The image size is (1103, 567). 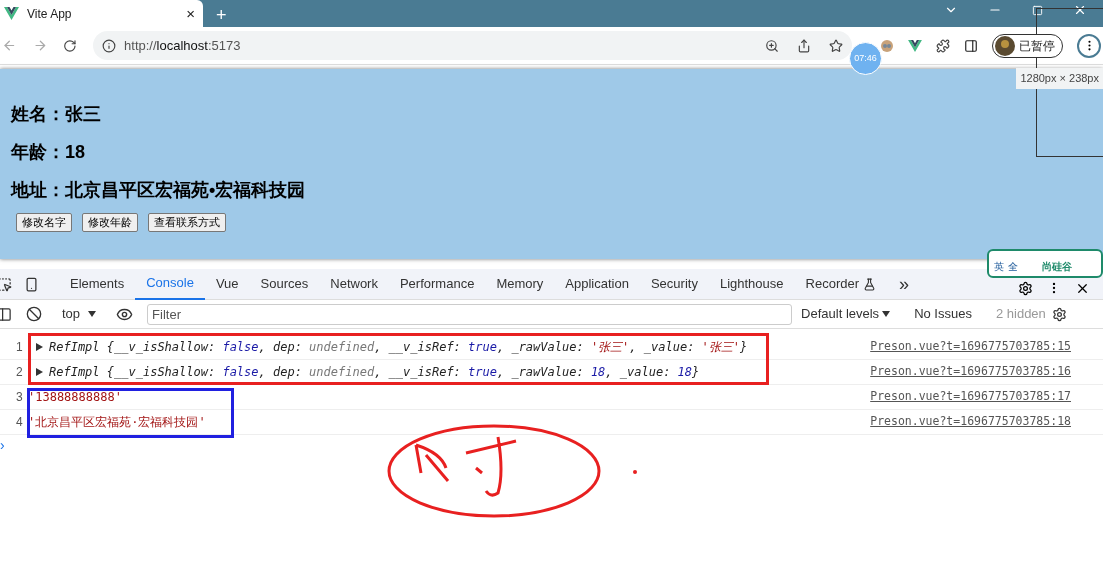 I want to click on line-number: 1, so click(x=20, y=347).